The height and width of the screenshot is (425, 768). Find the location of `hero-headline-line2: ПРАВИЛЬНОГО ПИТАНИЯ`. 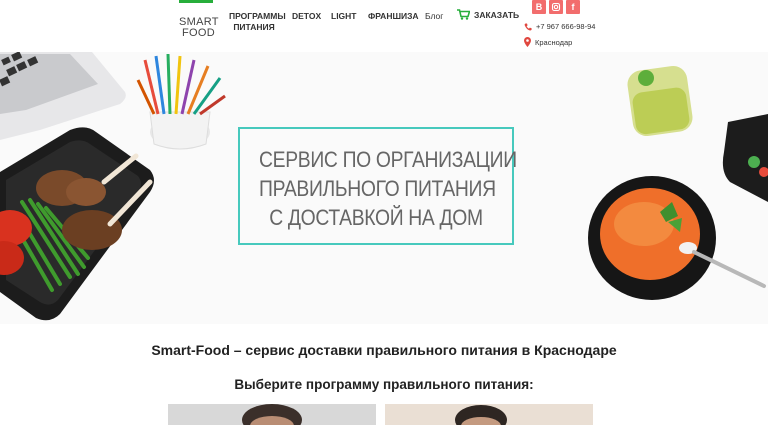

hero-headline-line2: ПРАВИЛЬНОГО ПИТАНИЯ is located at coordinates (377, 188).